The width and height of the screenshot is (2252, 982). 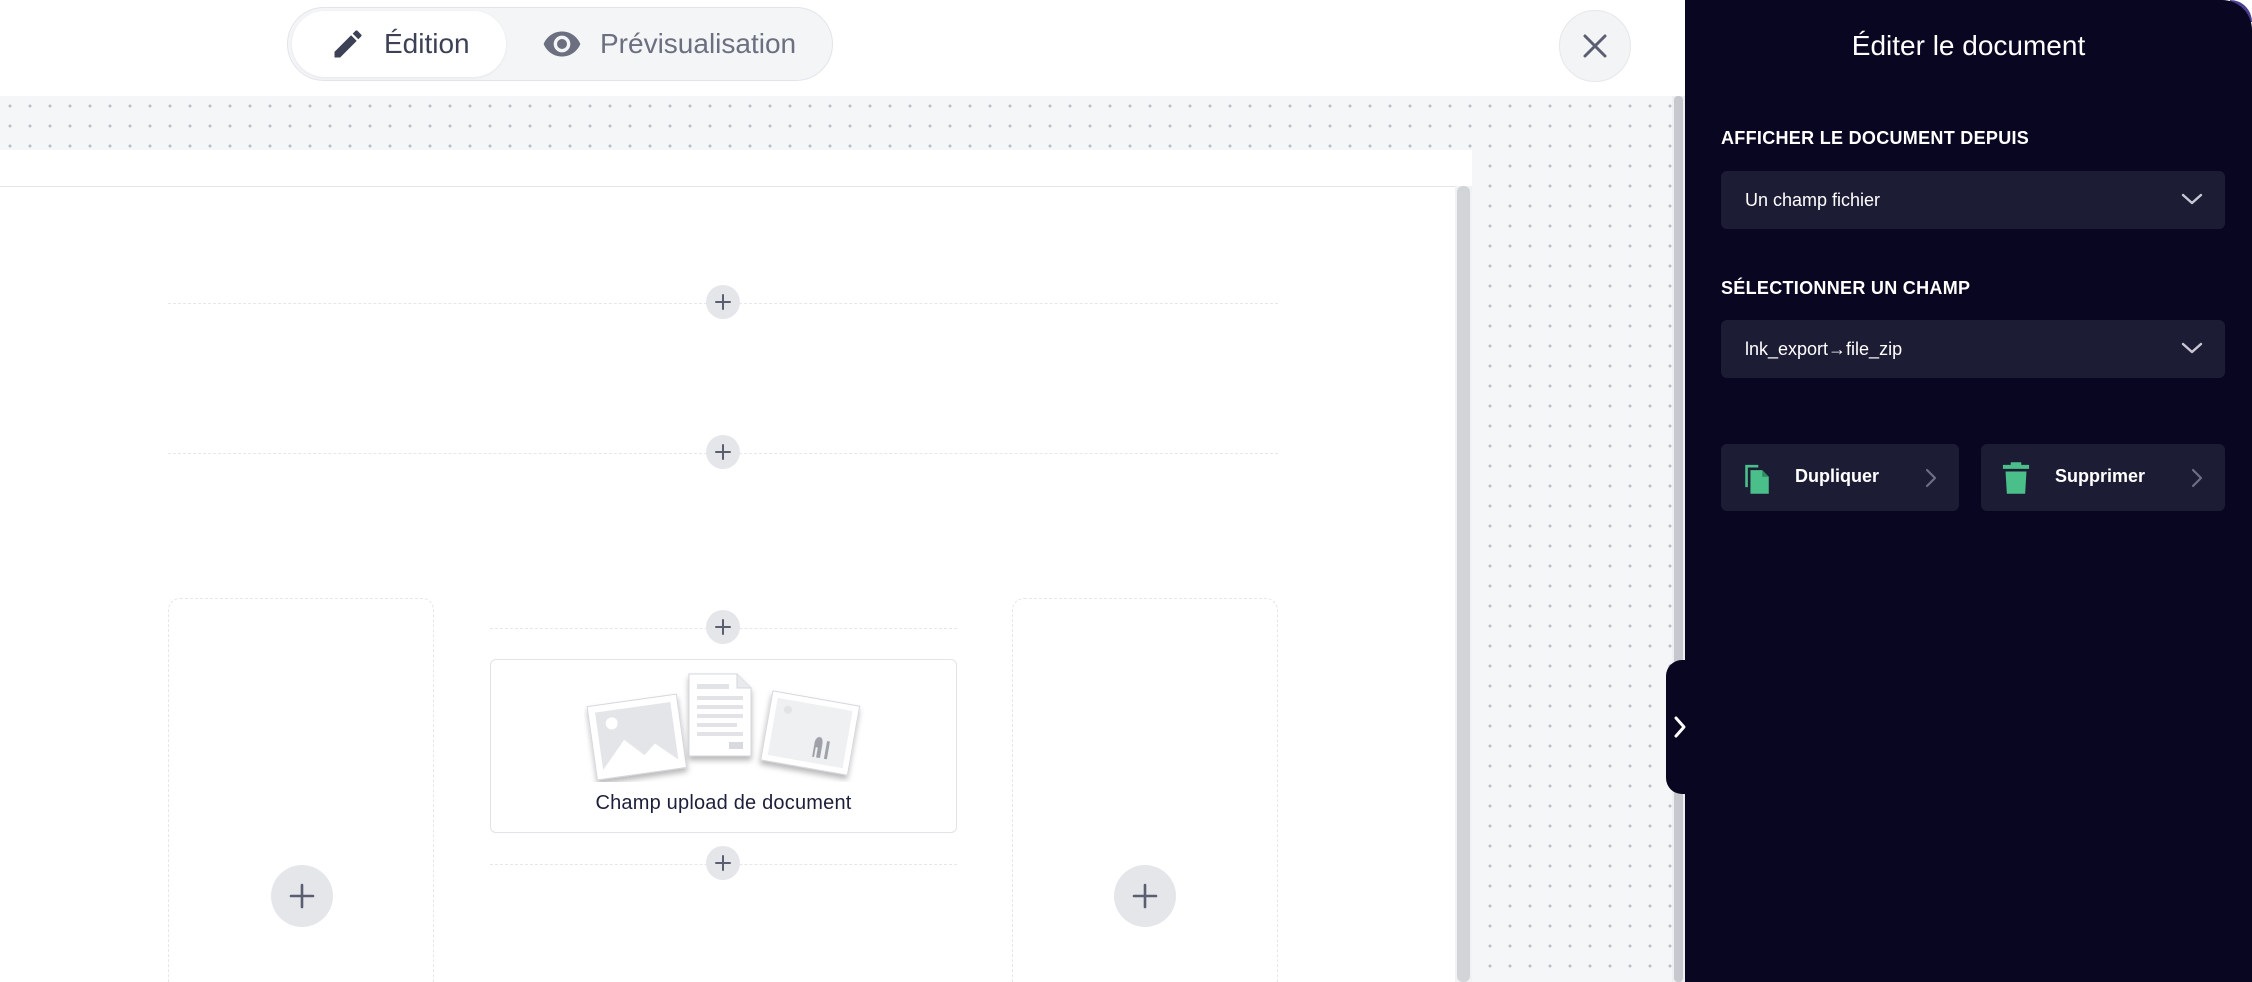 What do you see at coordinates (1846, 288) in the screenshot?
I see `field-select-label: SÉLECTIONNER UN CHAMP` at bounding box center [1846, 288].